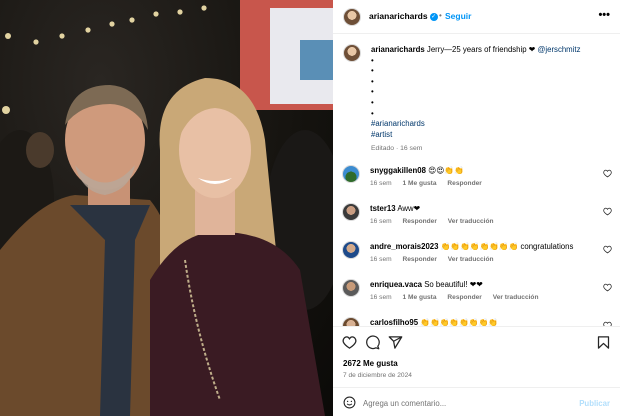  Describe the element at coordinates (453, 284) in the screenshot. I see `comment-text: So beautiful! ❤❤` at that location.